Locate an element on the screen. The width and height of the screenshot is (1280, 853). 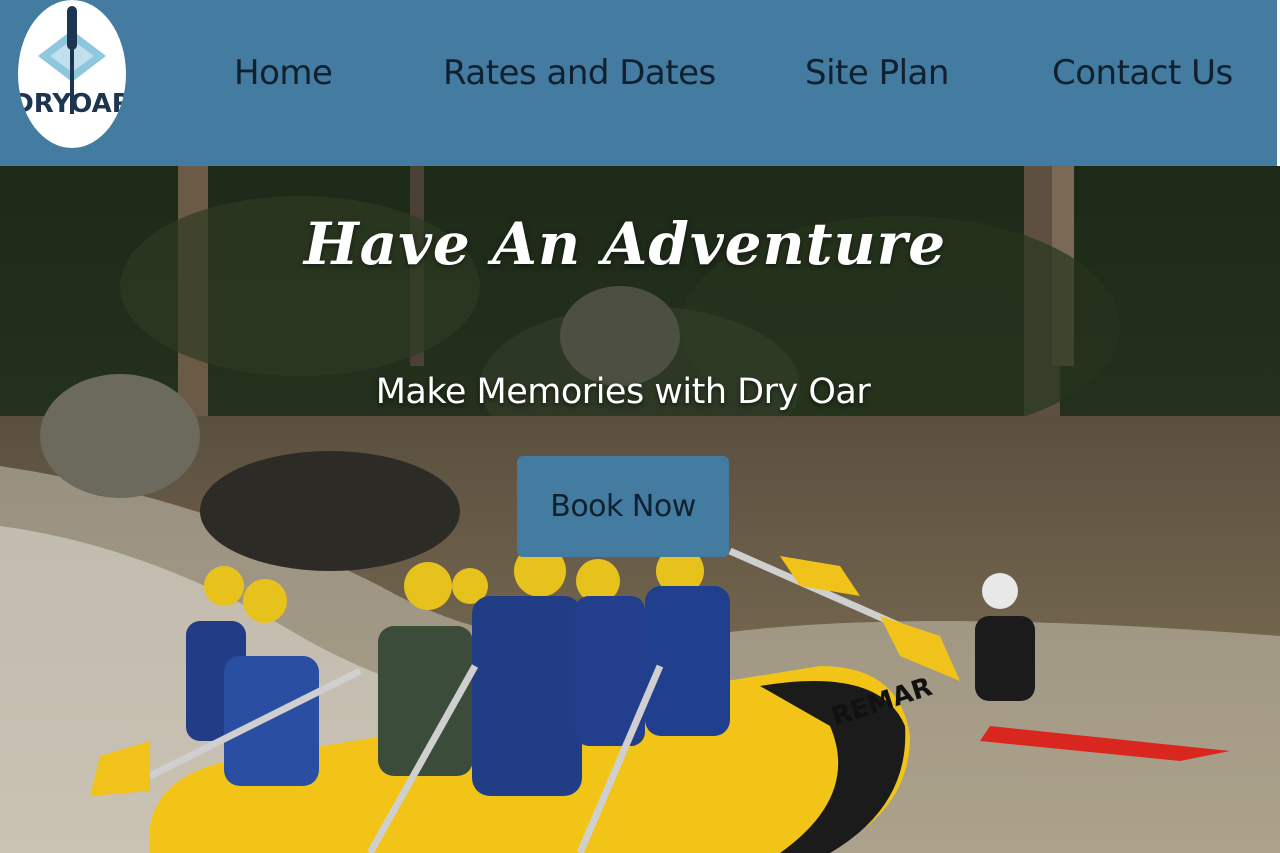
book-now-button: Book Now is located at coordinates (623, 506).